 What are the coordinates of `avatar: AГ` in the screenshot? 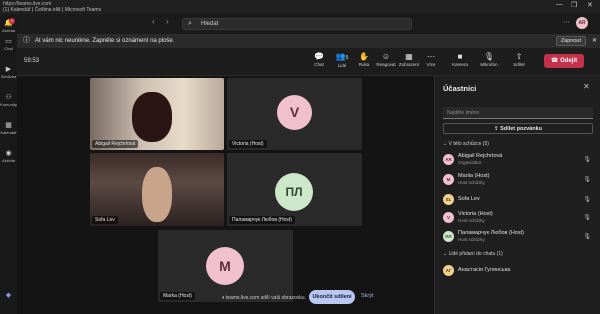 It's located at (448, 270).